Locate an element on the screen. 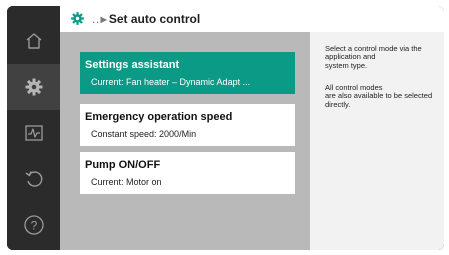 The width and height of the screenshot is (449, 255). sidebar-item-restore is located at coordinates (33, 179).